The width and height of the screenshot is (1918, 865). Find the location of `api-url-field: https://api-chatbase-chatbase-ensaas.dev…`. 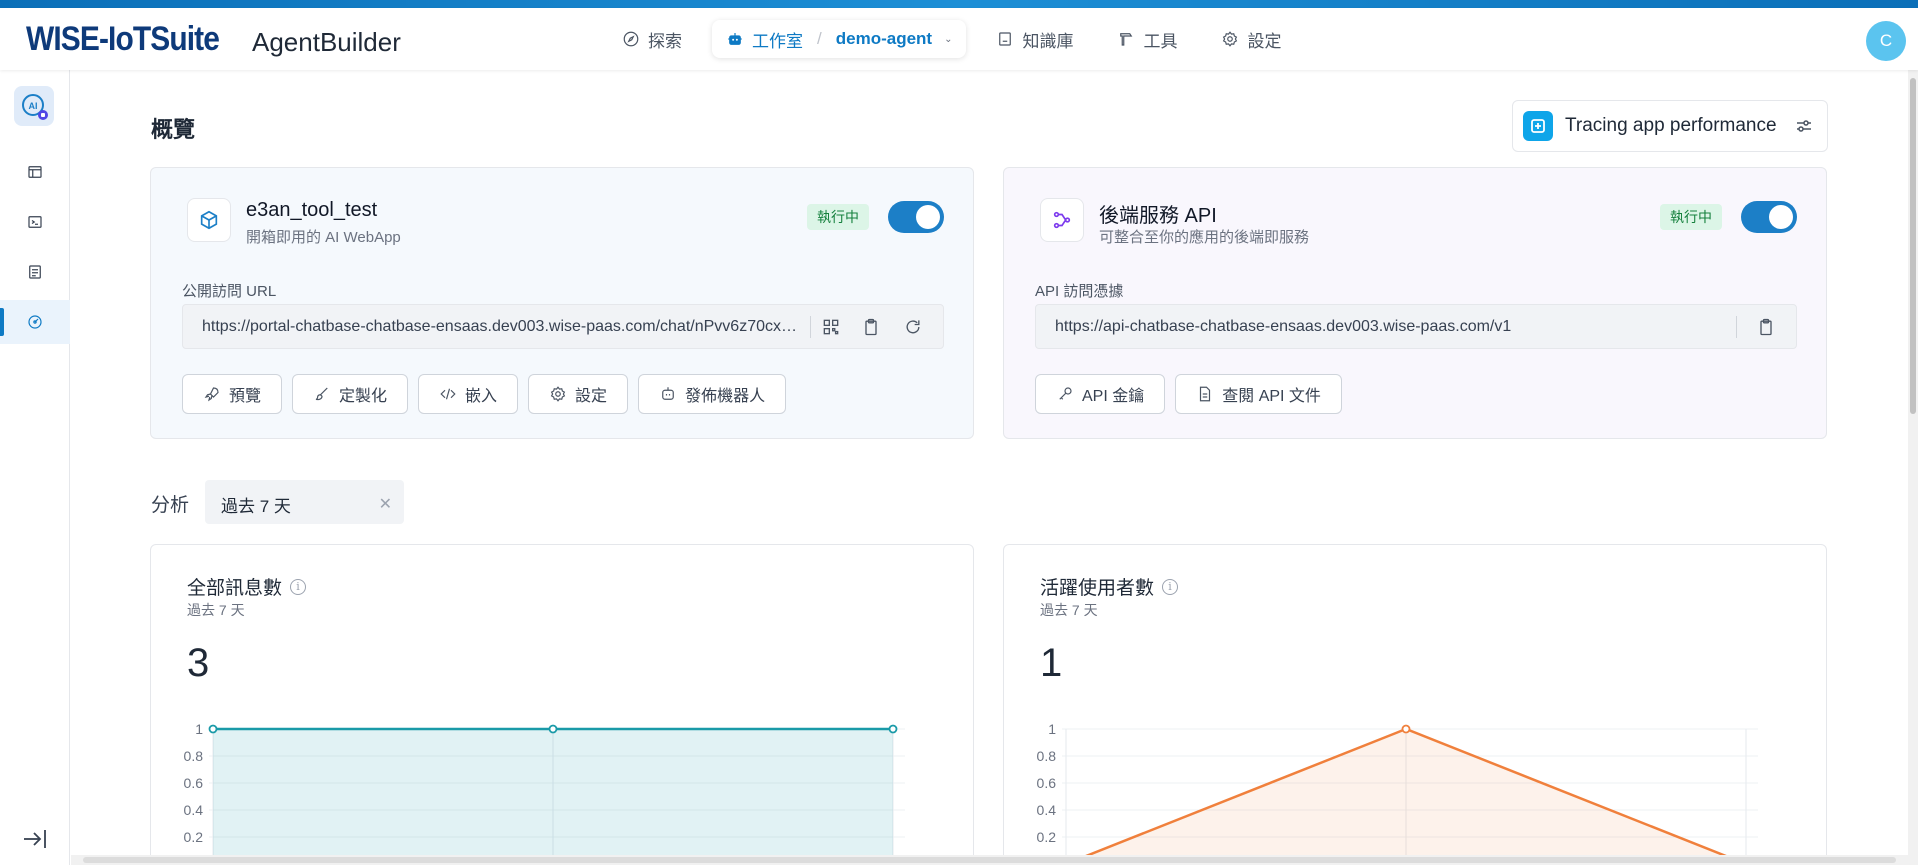

api-url-field: https://api-chatbase-chatbase-ensaas.dev… is located at coordinates (1416, 326).